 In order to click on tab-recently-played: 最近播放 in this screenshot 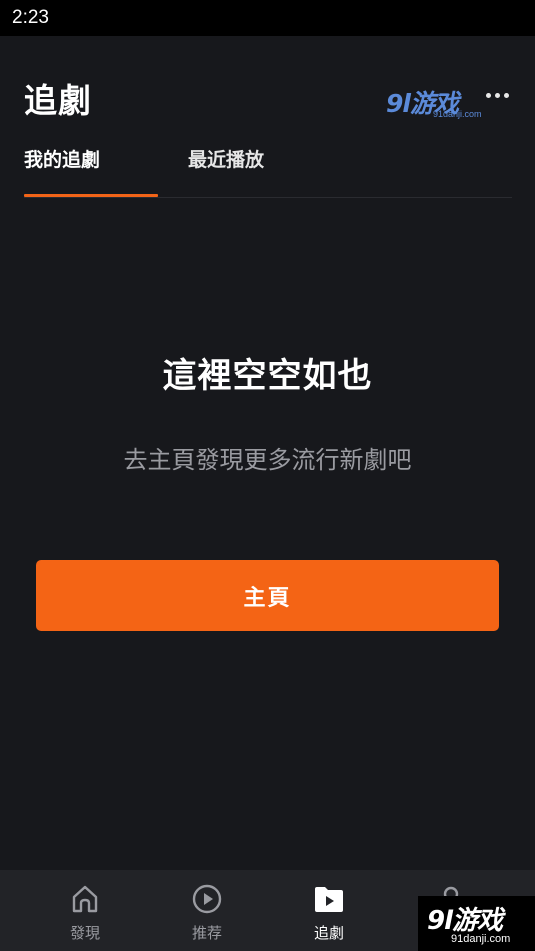, I will do `click(226, 165)`.